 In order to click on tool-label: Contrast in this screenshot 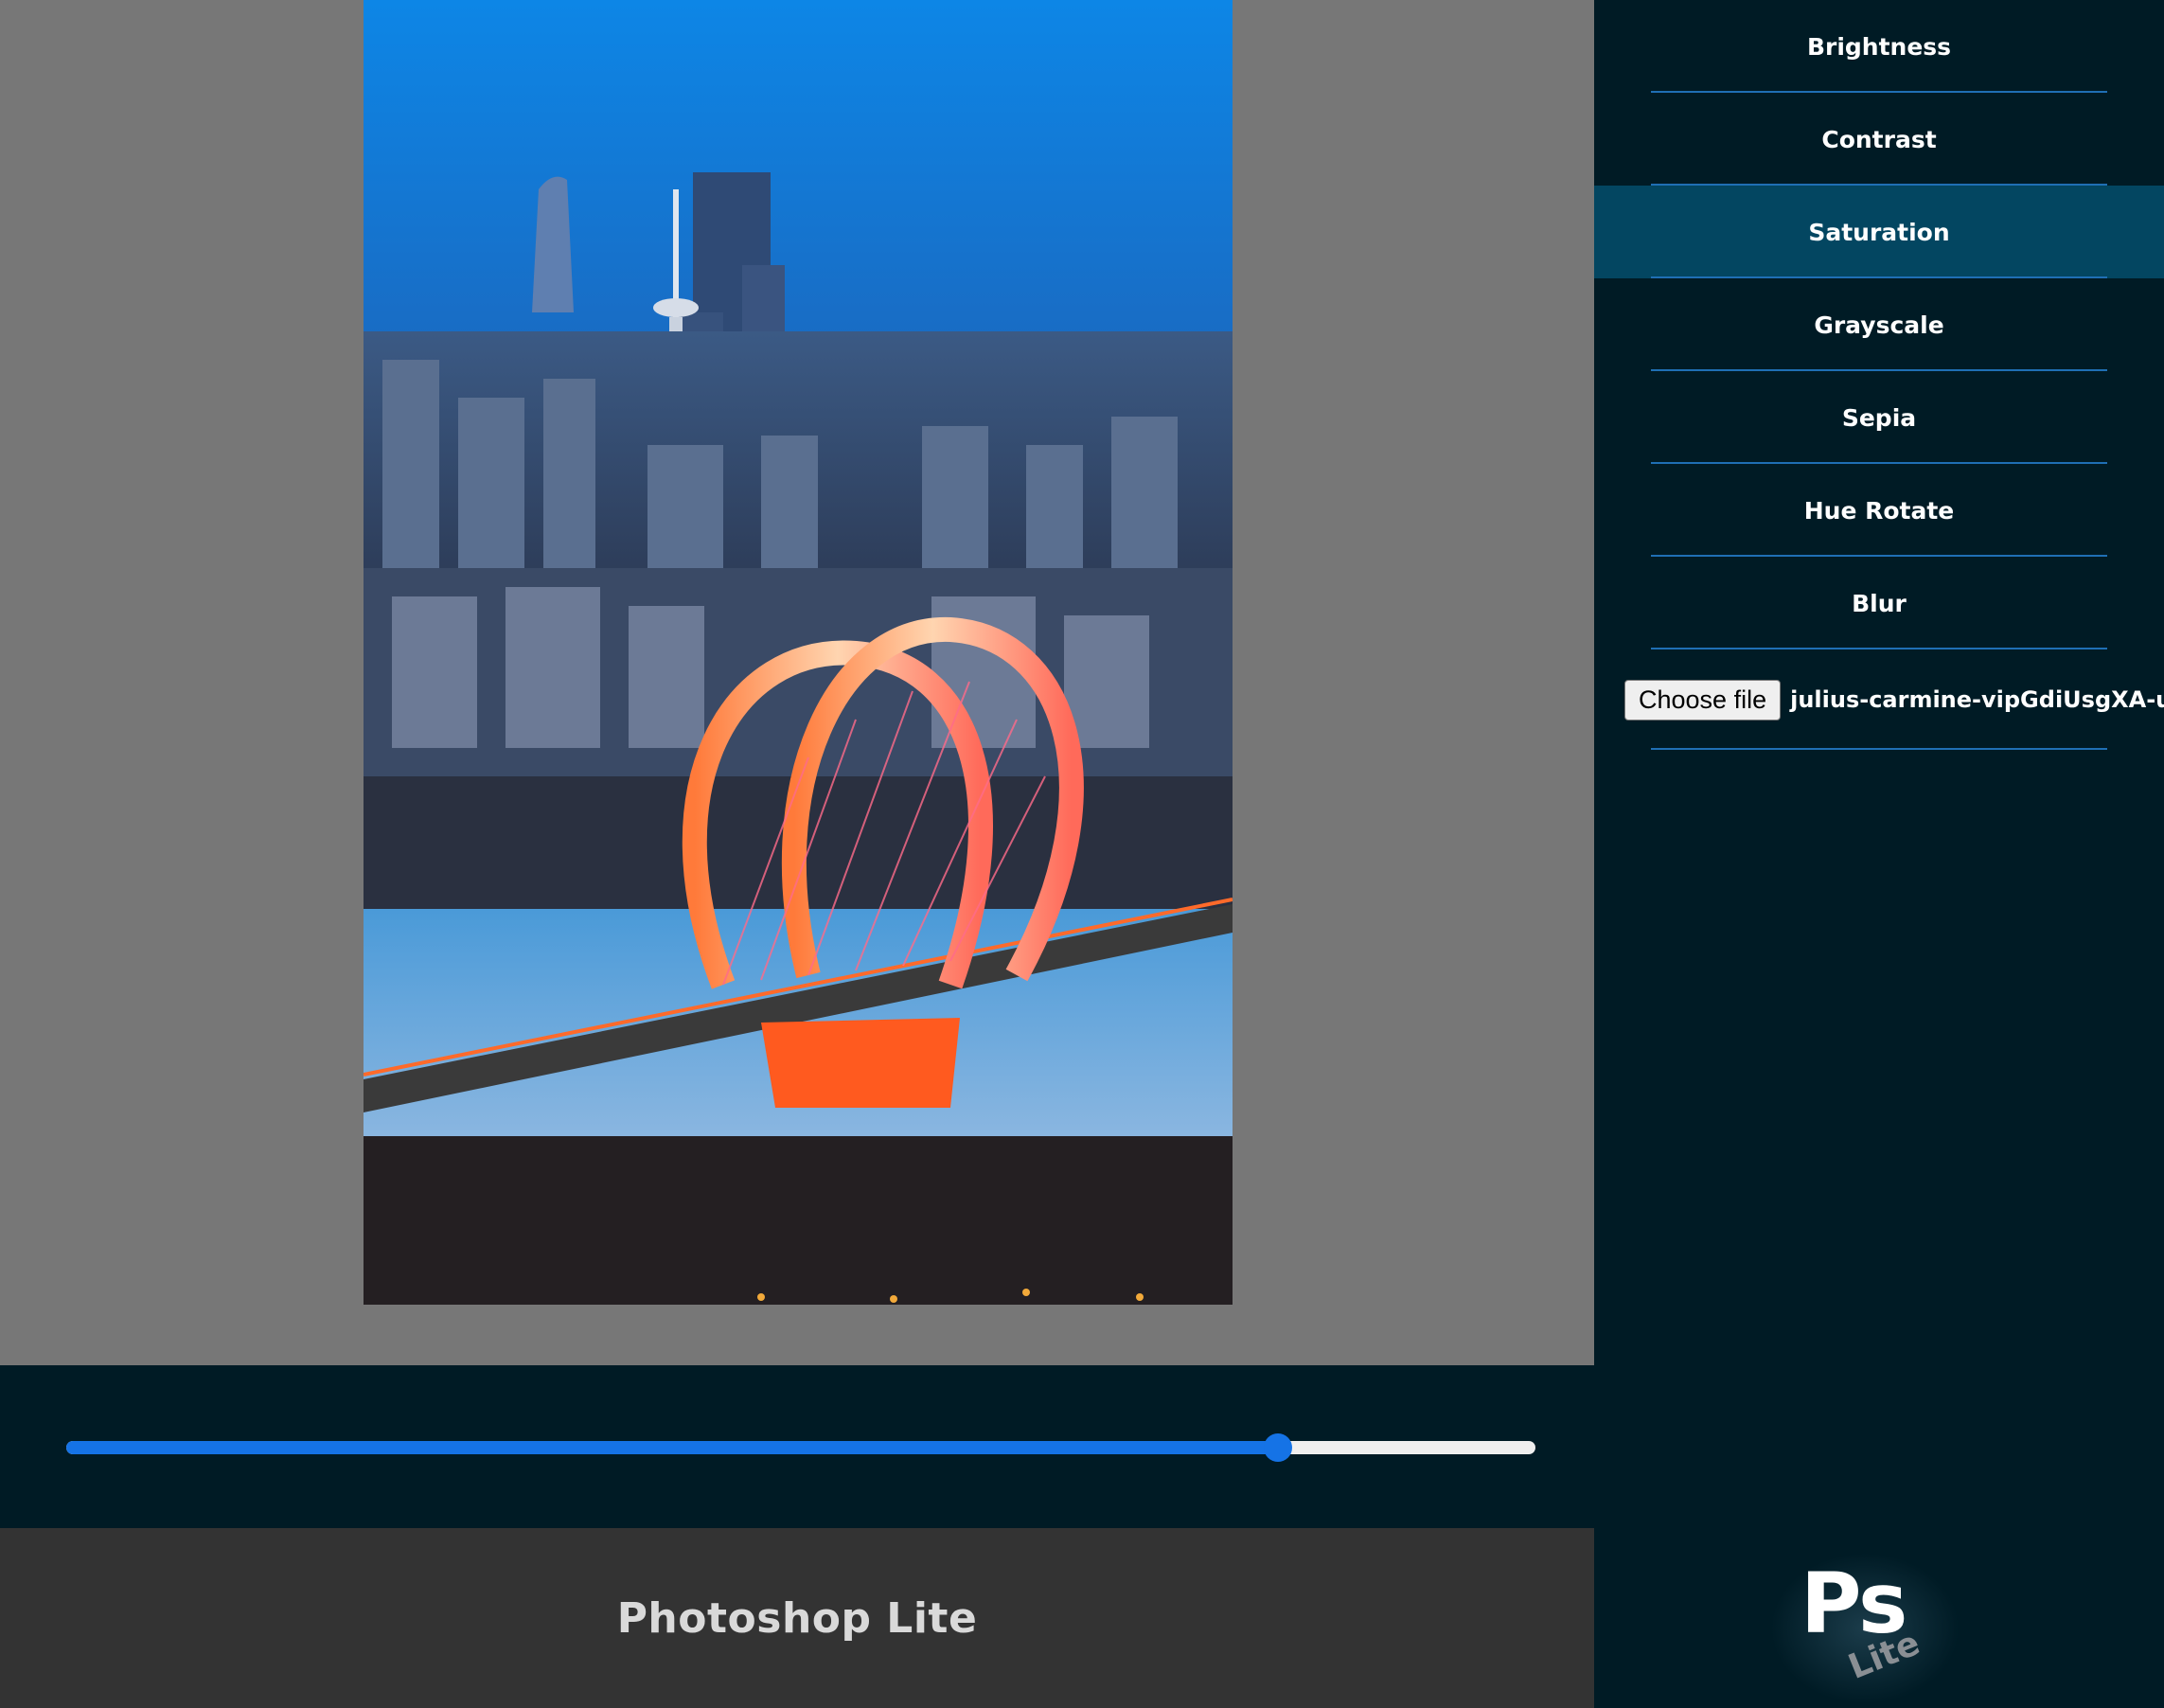, I will do `click(1879, 139)`.